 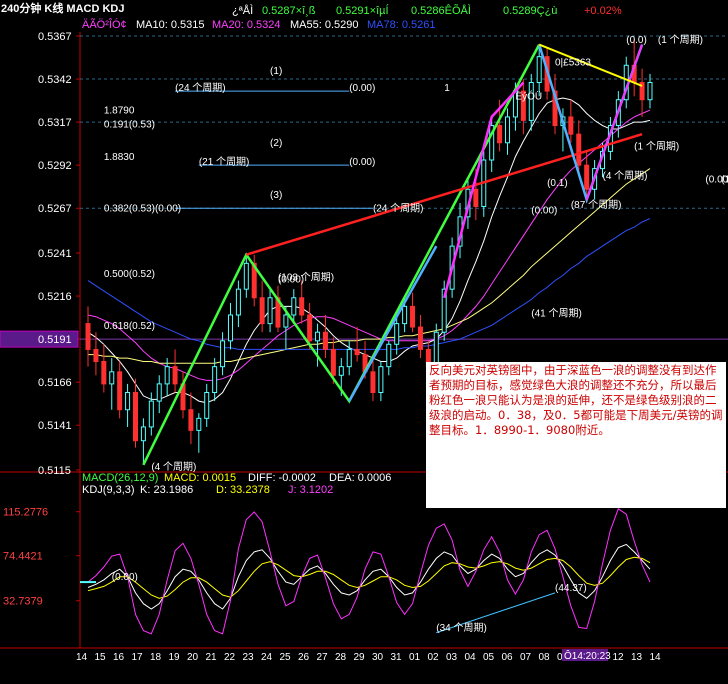 I want to click on kdj-tick-label: 32.7379, so click(x=23, y=602).